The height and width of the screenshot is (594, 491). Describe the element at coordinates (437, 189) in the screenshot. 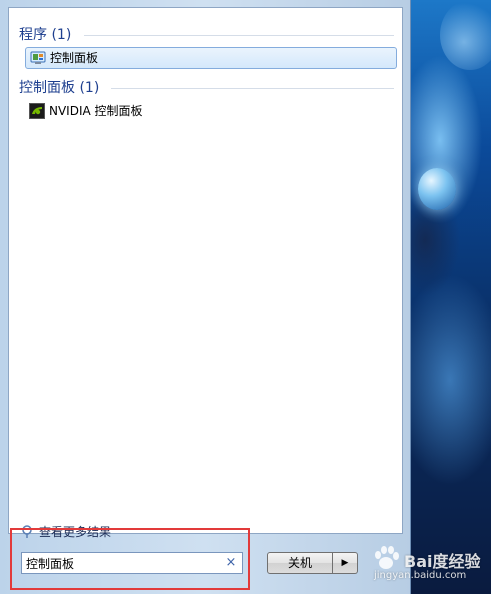

I see `wallpaper-water-drop` at that location.